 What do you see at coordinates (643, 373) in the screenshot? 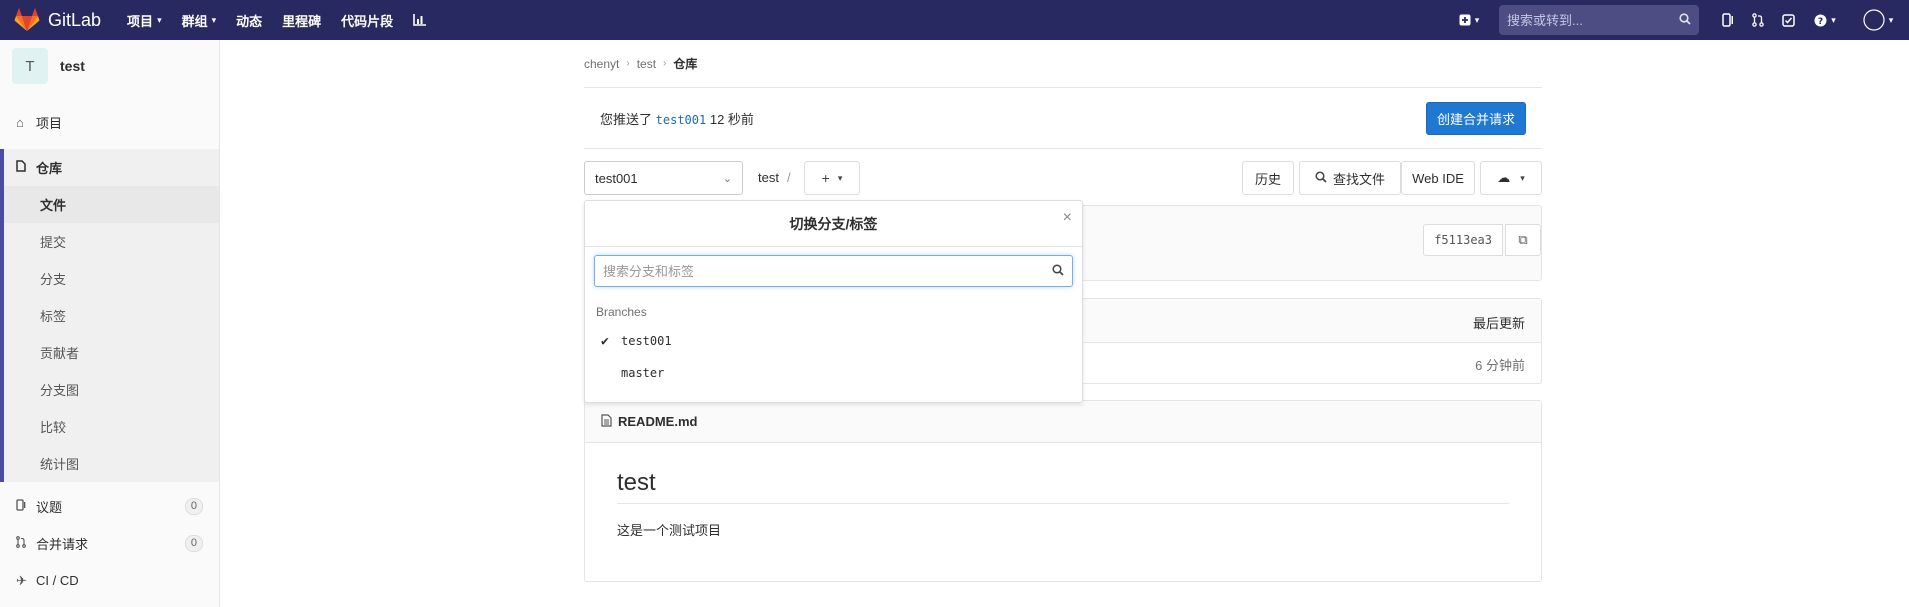
I see `branch-item-label: master` at bounding box center [643, 373].